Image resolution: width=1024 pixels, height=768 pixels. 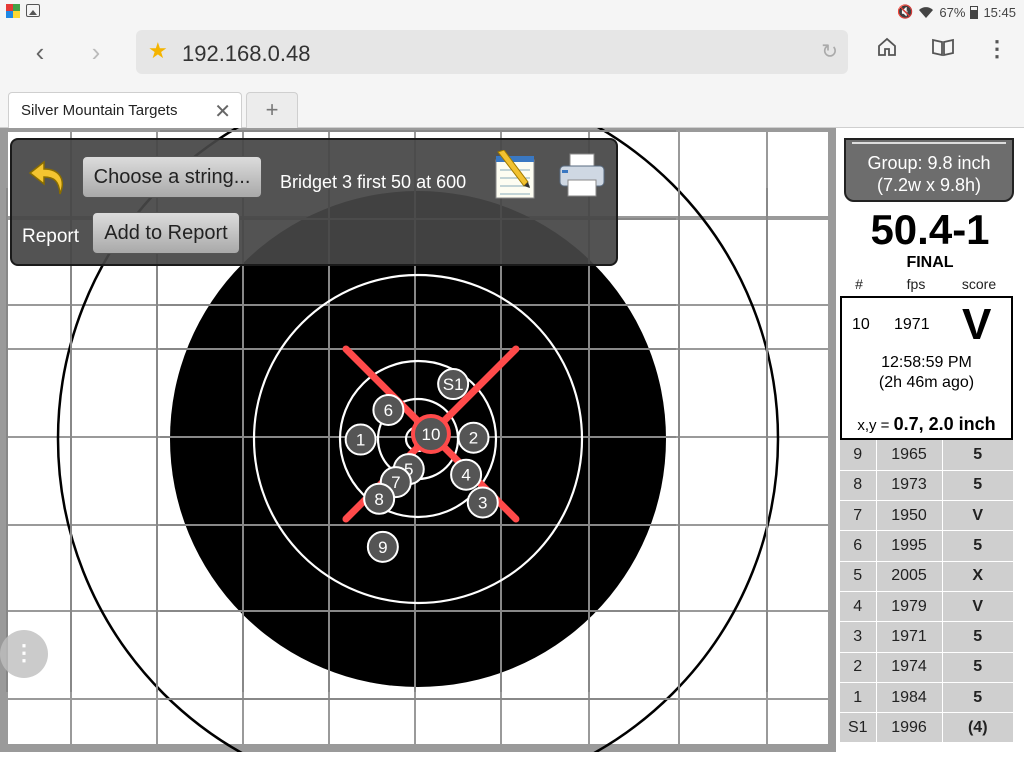 What do you see at coordinates (909, 455) in the screenshot?
I see `shot-fps: 1965` at bounding box center [909, 455].